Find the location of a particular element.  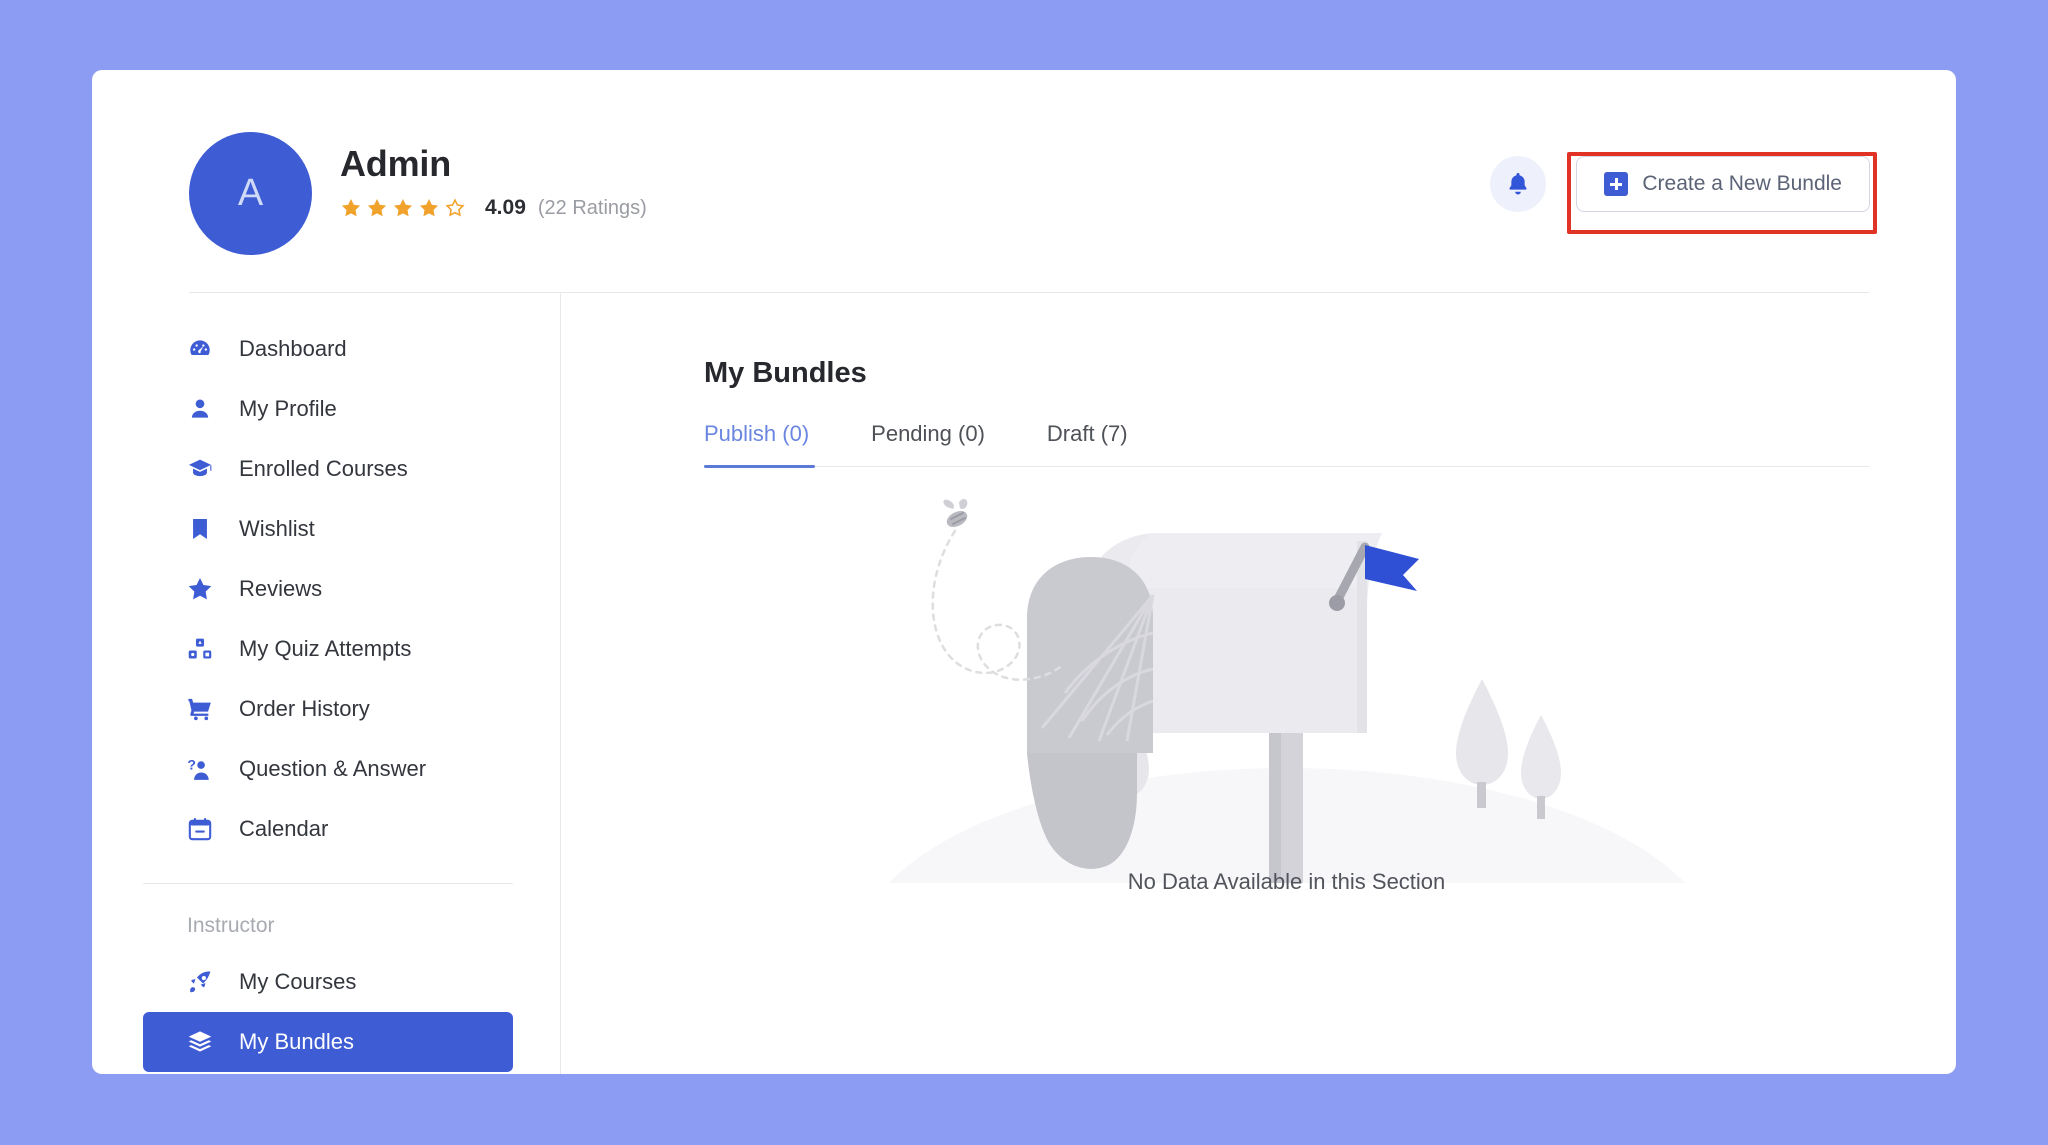

header-actions: Create a New Bundle is located at coordinates (1680, 184).